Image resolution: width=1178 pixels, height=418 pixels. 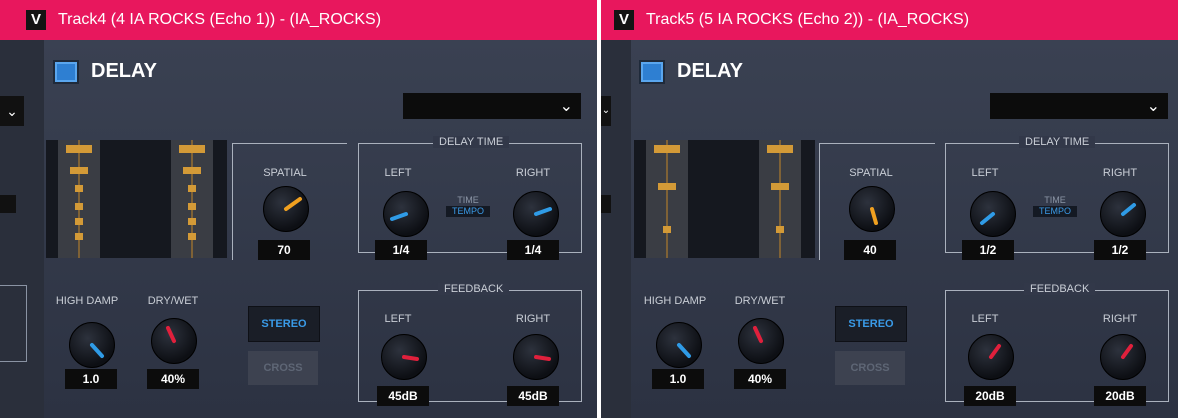 I want to click on feedback-left-value: 20dB, so click(x=990, y=396).